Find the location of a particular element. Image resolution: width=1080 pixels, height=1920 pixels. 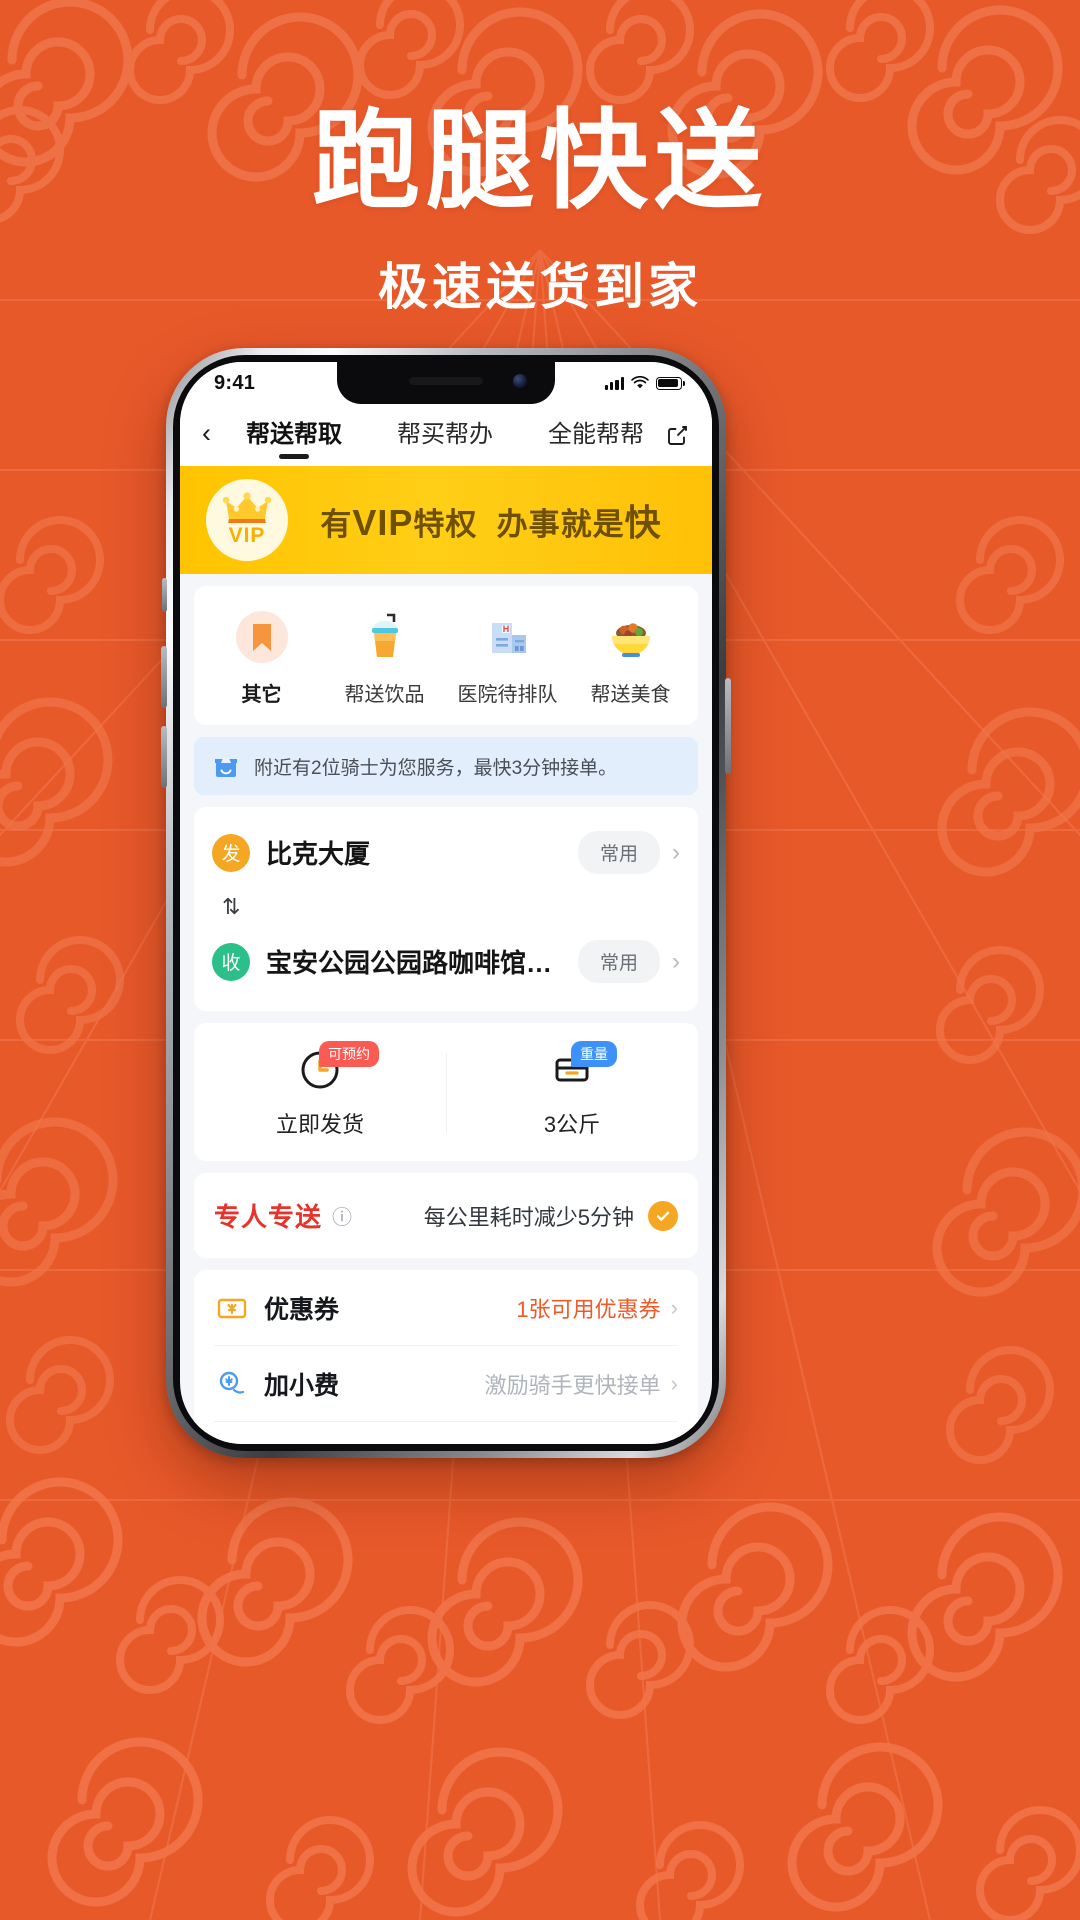

vip-badge-text: VIP is located at coordinates (247, 535).